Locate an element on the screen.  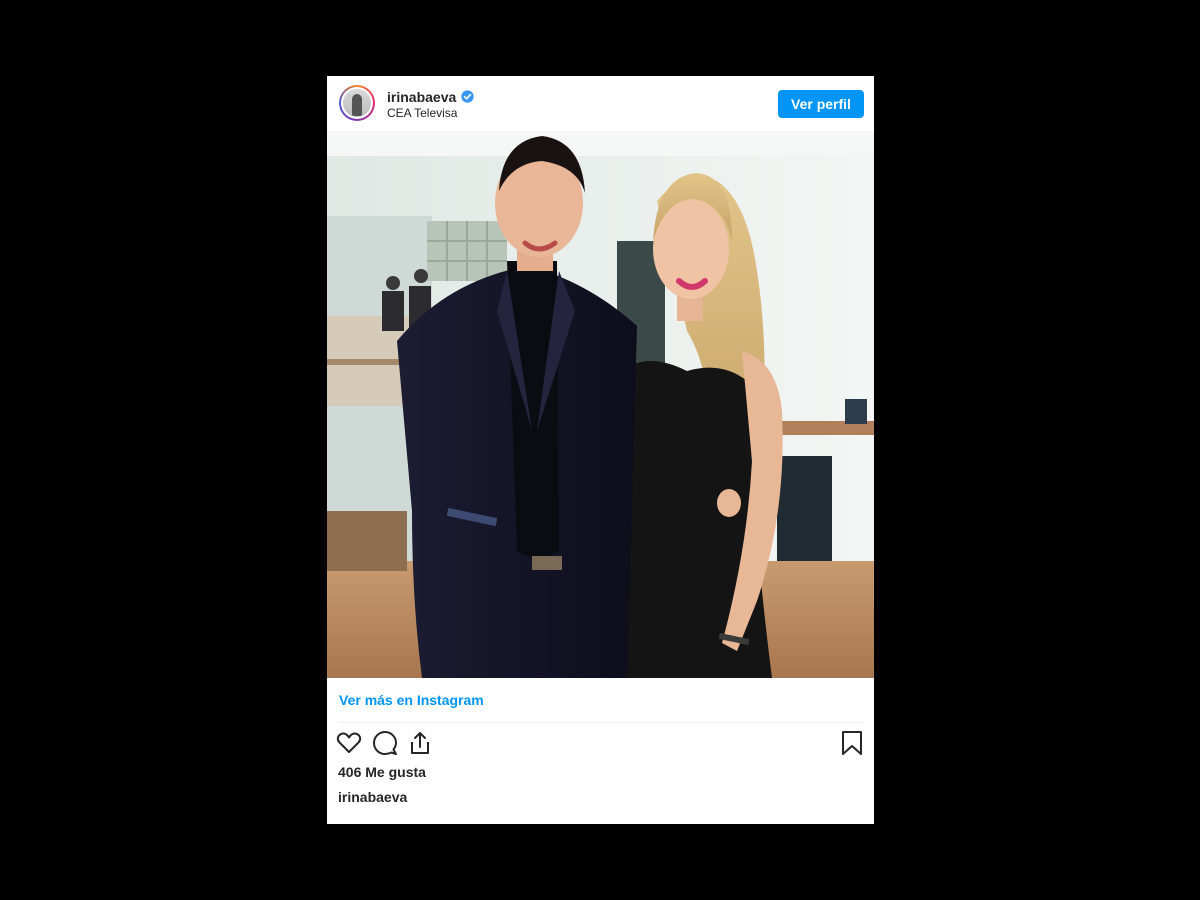
post-location: CEA Televisa is located at coordinates (422, 113).